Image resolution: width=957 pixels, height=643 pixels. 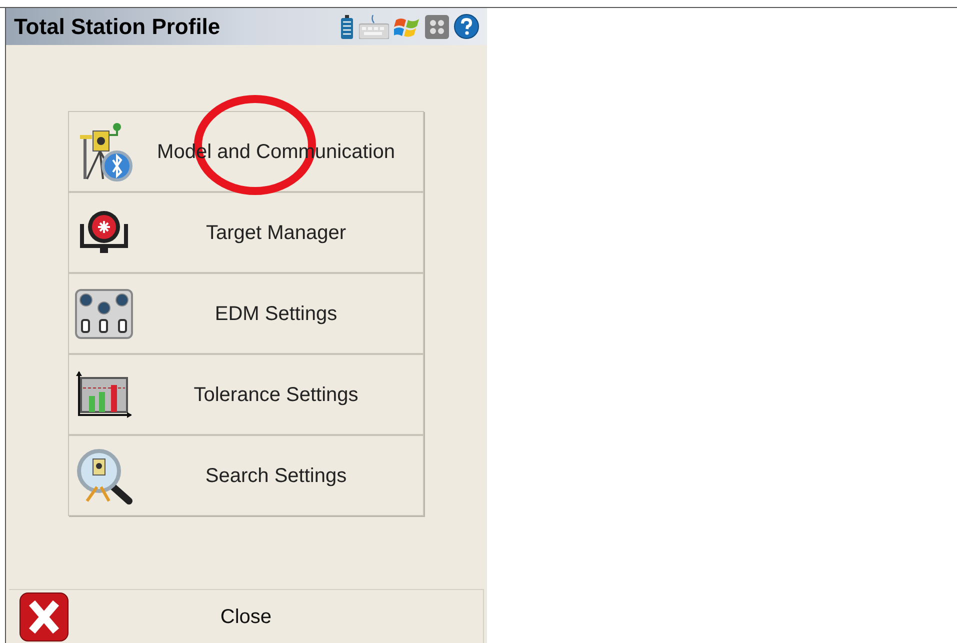 I want to click on bar-graph-icon, so click(x=104, y=395).